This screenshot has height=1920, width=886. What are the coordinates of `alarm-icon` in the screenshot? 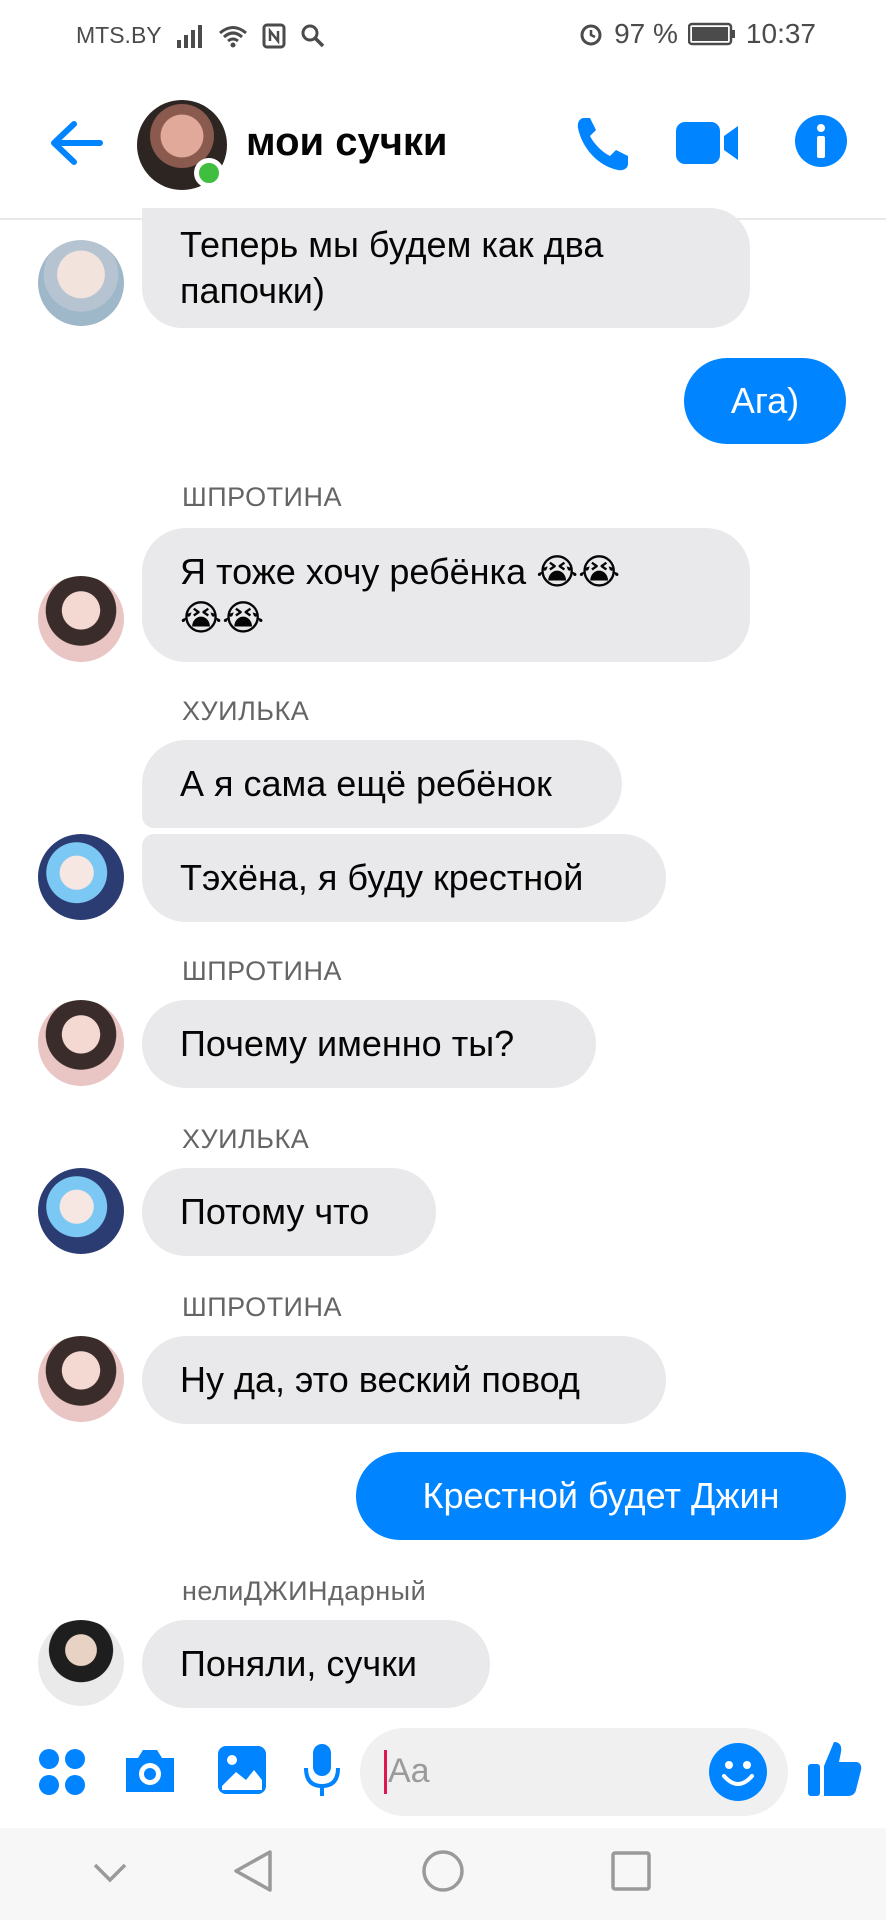 It's located at (591, 35).